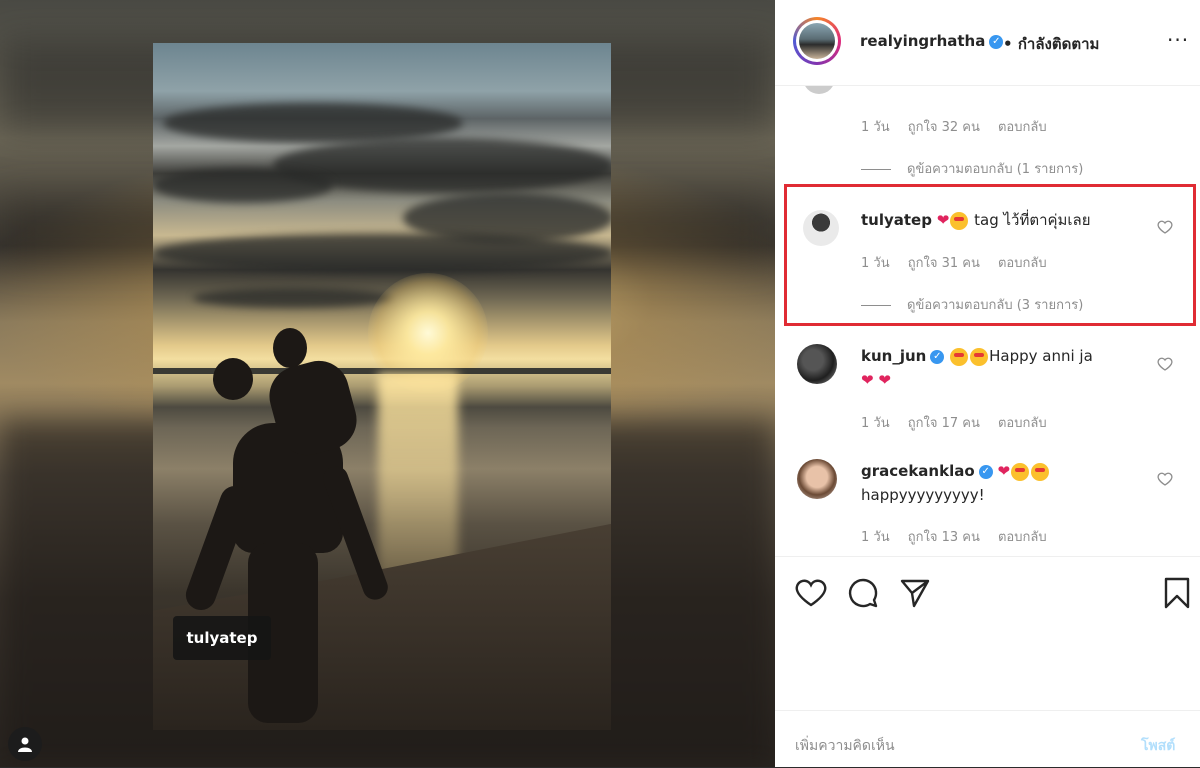 The width and height of the screenshot is (1200, 768). I want to click on comment-text: Happy anni ja, so click(1041, 356).